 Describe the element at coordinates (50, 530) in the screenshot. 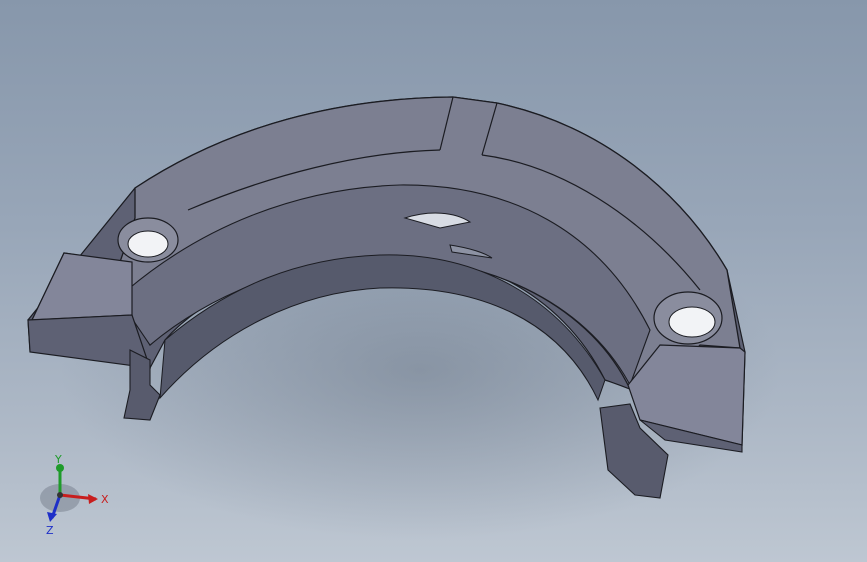

I see `z-axis-label: Z` at that location.